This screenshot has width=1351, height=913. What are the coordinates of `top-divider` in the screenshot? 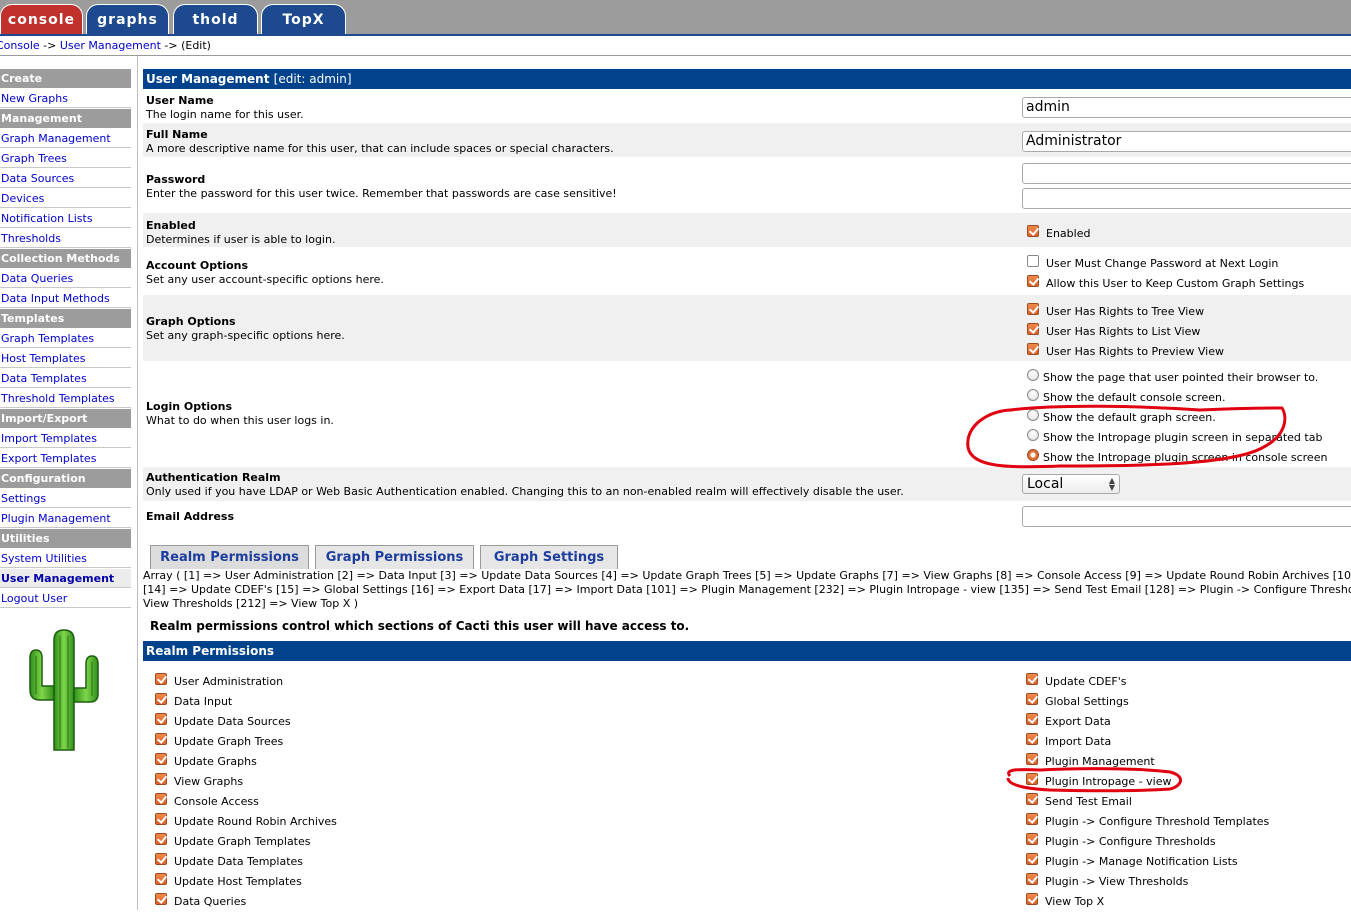 It's located at (675, 35).